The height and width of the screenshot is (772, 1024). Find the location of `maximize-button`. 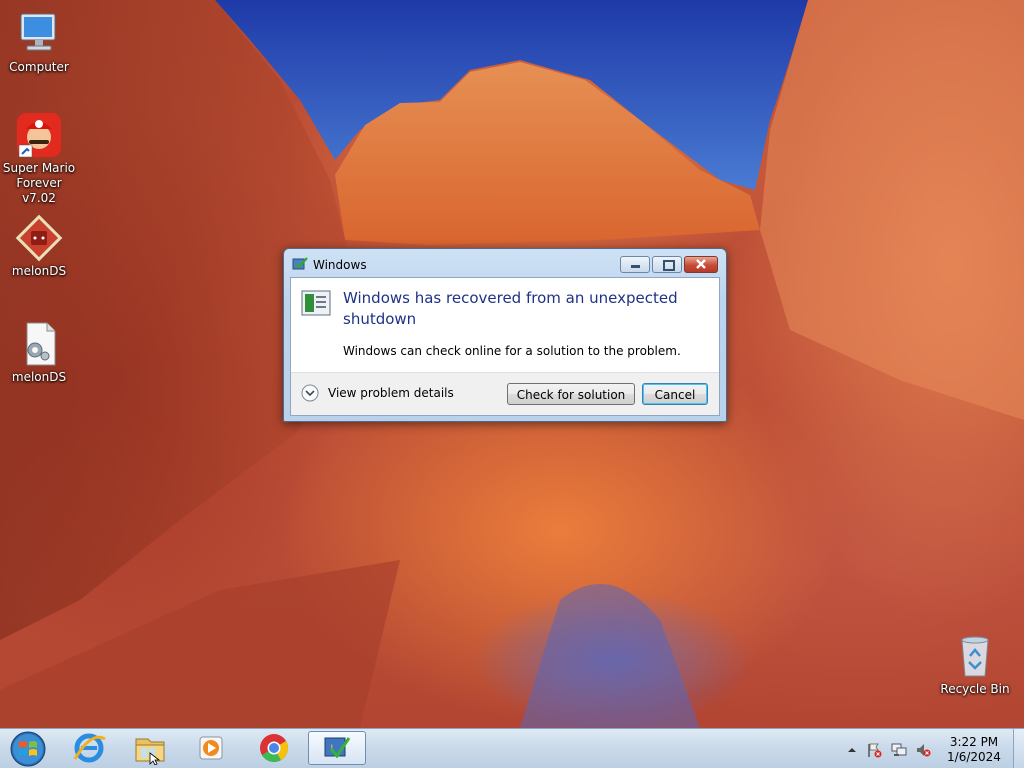

maximize-button is located at coordinates (667, 264).